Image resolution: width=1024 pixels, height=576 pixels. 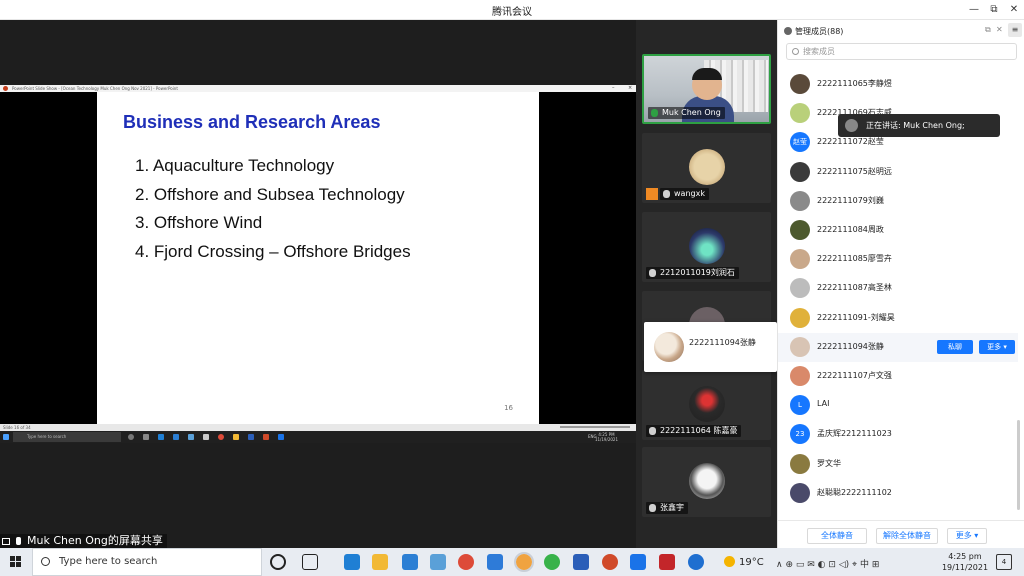 I want to click on member-row: 2222111065李静煜, so click(x=898, y=84).